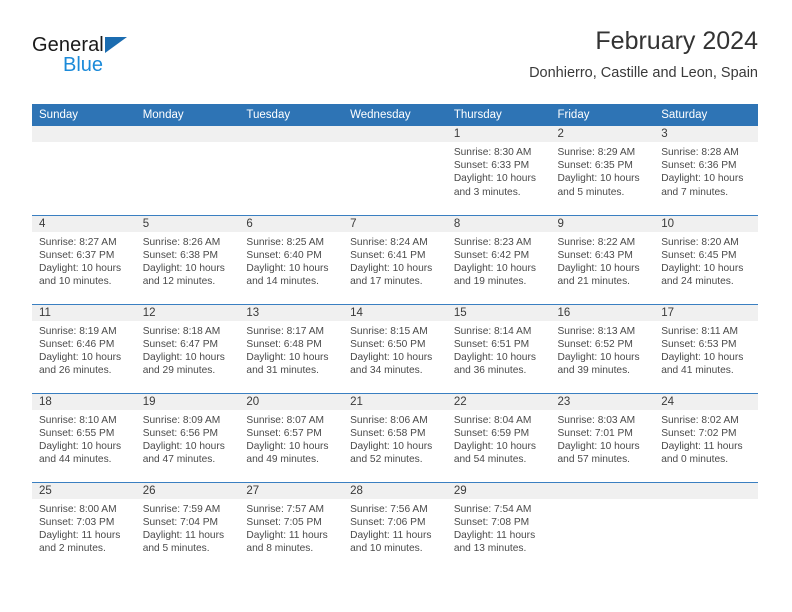 Image resolution: width=792 pixels, height=612 pixels. I want to click on weekday-header-wednesday: Wednesday, so click(395, 115).